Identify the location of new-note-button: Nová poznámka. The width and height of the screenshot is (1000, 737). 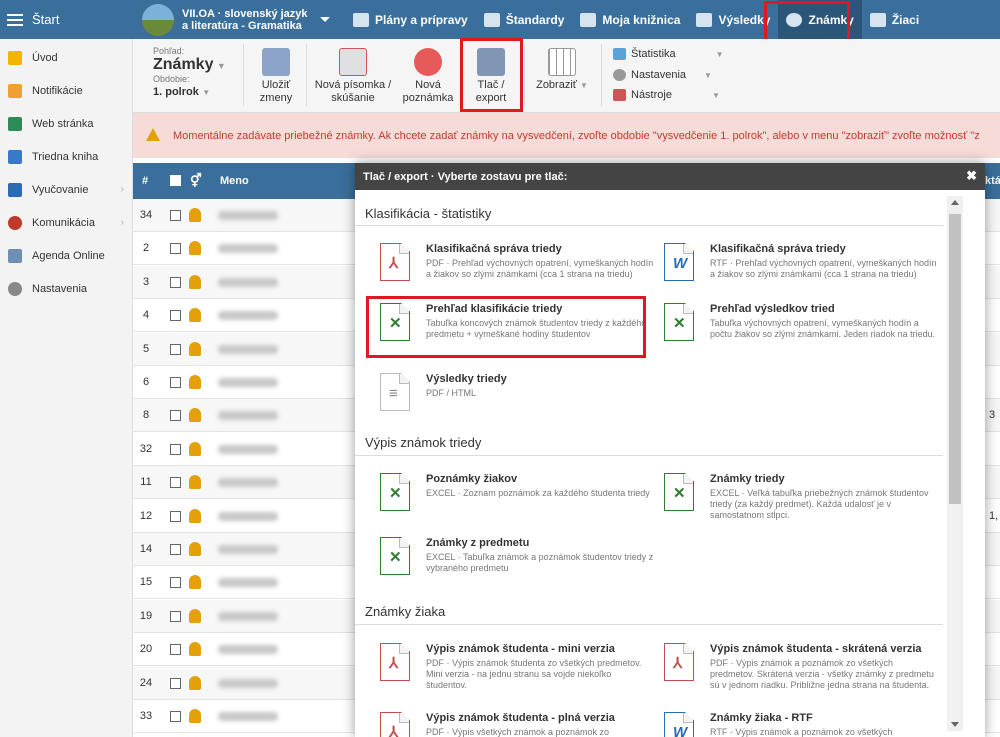
(428, 76).